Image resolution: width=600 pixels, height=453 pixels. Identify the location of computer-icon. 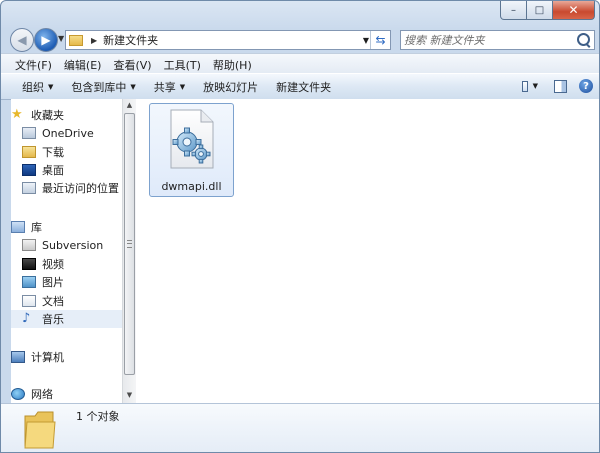
(18, 357).